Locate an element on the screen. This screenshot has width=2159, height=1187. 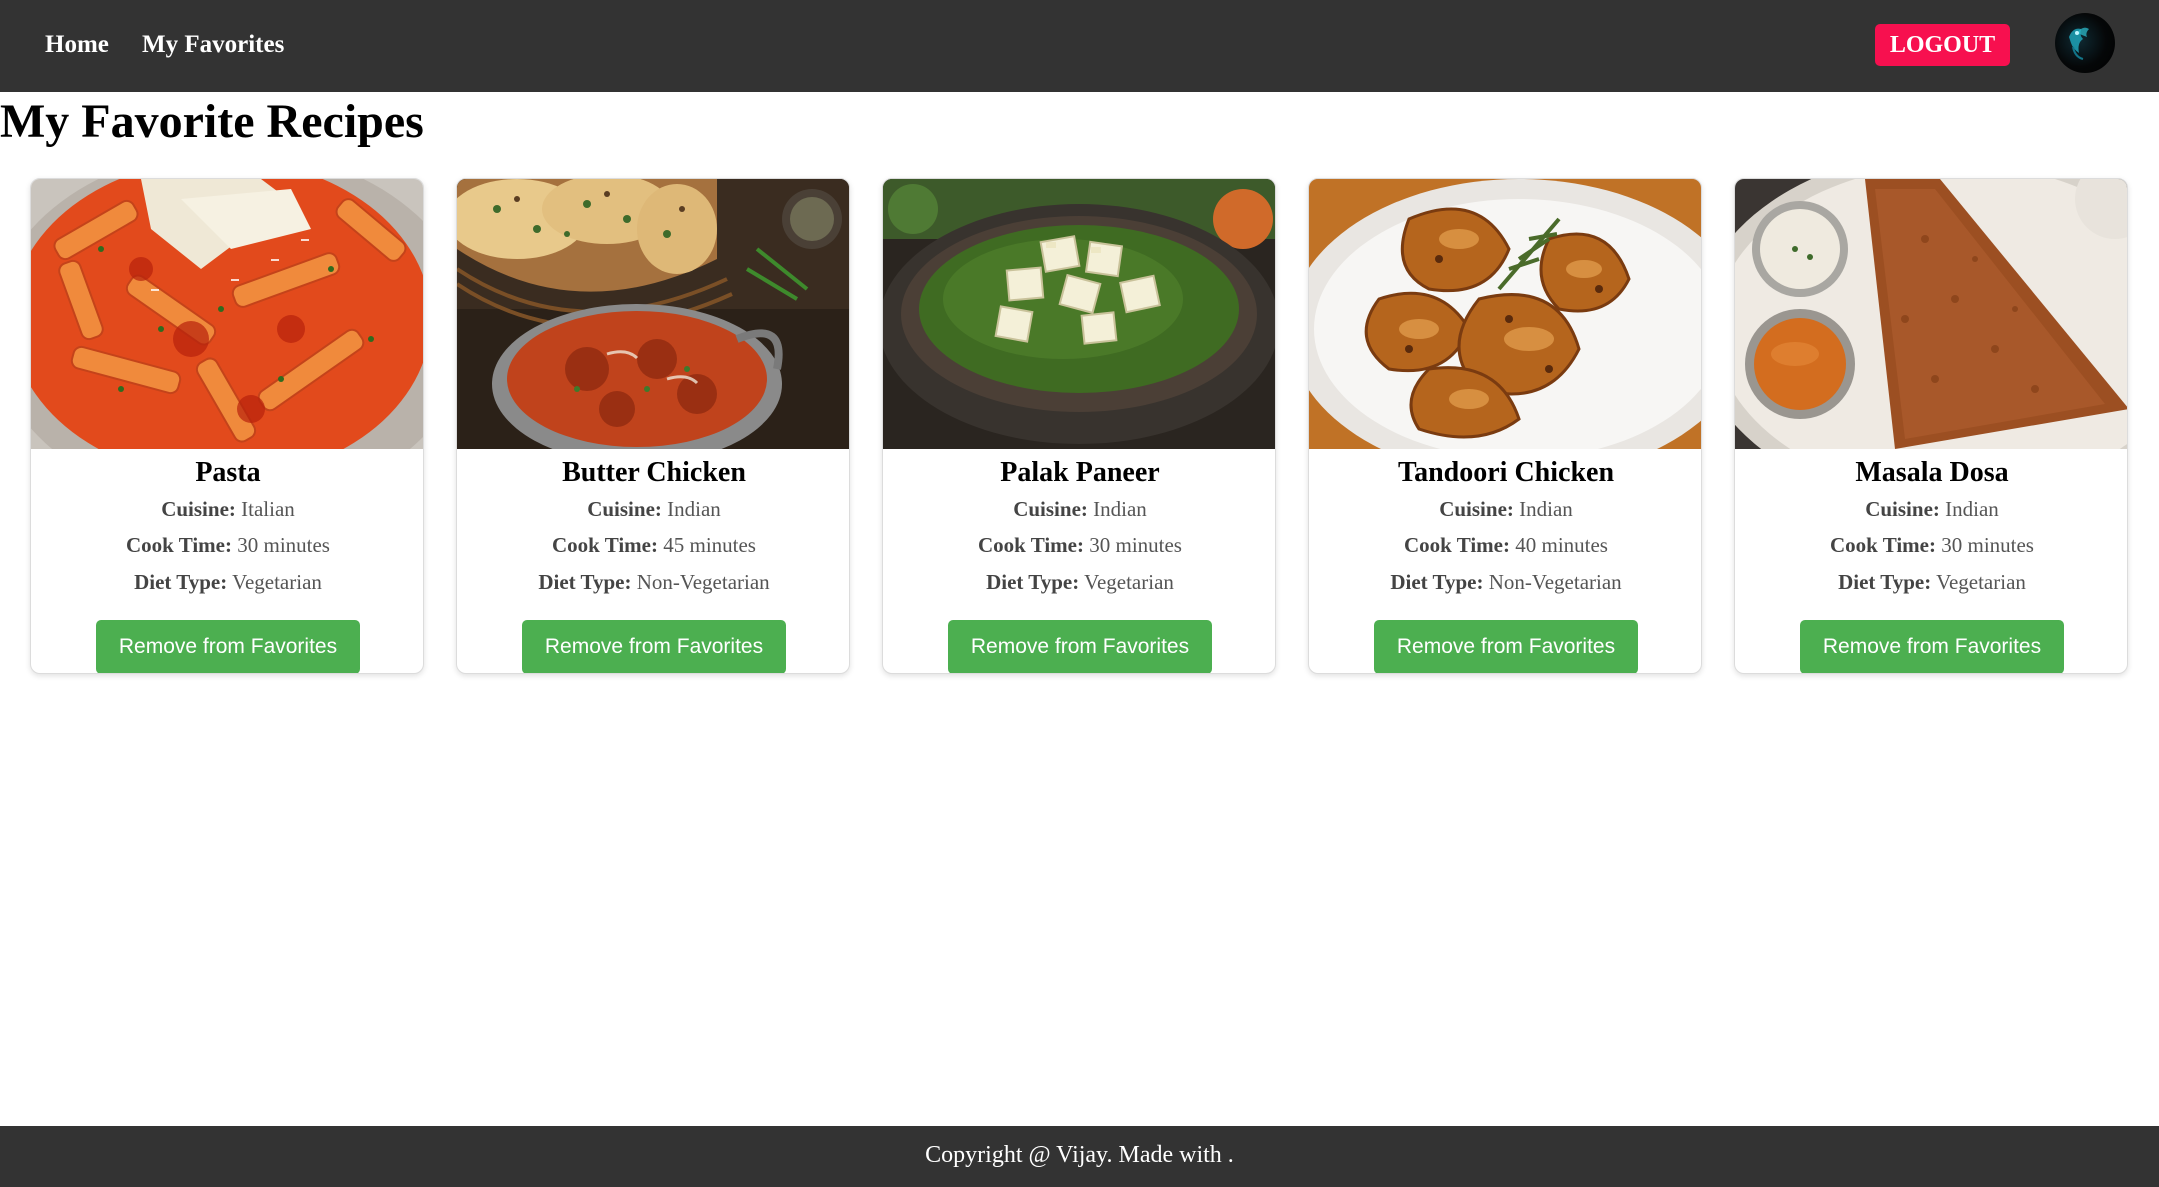
logout-button: LOGOUT is located at coordinates (1942, 45).